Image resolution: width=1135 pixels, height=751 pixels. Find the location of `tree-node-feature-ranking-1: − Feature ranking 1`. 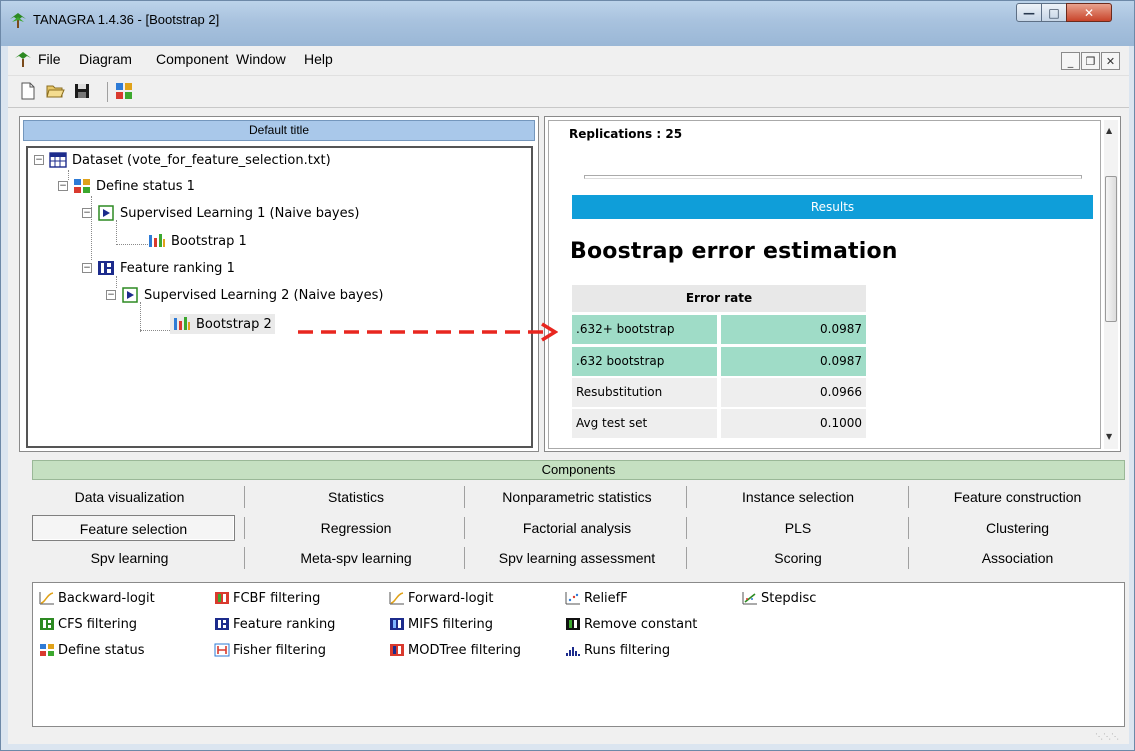

tree-node-feature-ranking-1: − Feature ranking 1 is located at coordinates (158, 268).